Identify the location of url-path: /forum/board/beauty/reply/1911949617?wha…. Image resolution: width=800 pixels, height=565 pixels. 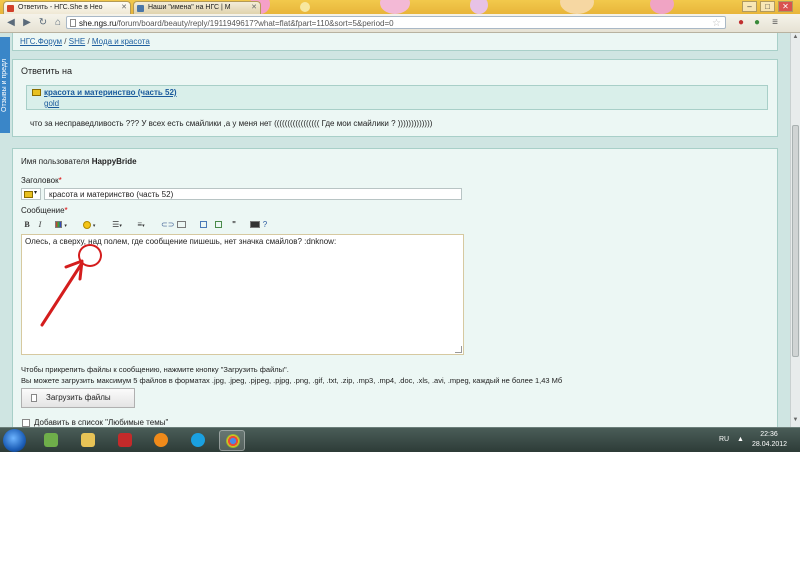
(255, 23).